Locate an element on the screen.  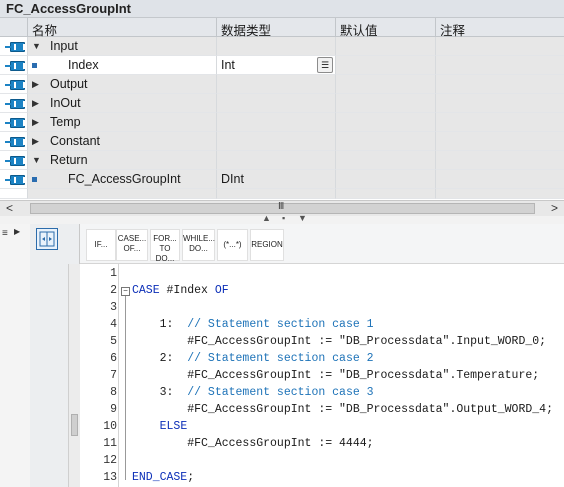
block-title: FC_AccessGroupInt is located at coordinates (68, 8).